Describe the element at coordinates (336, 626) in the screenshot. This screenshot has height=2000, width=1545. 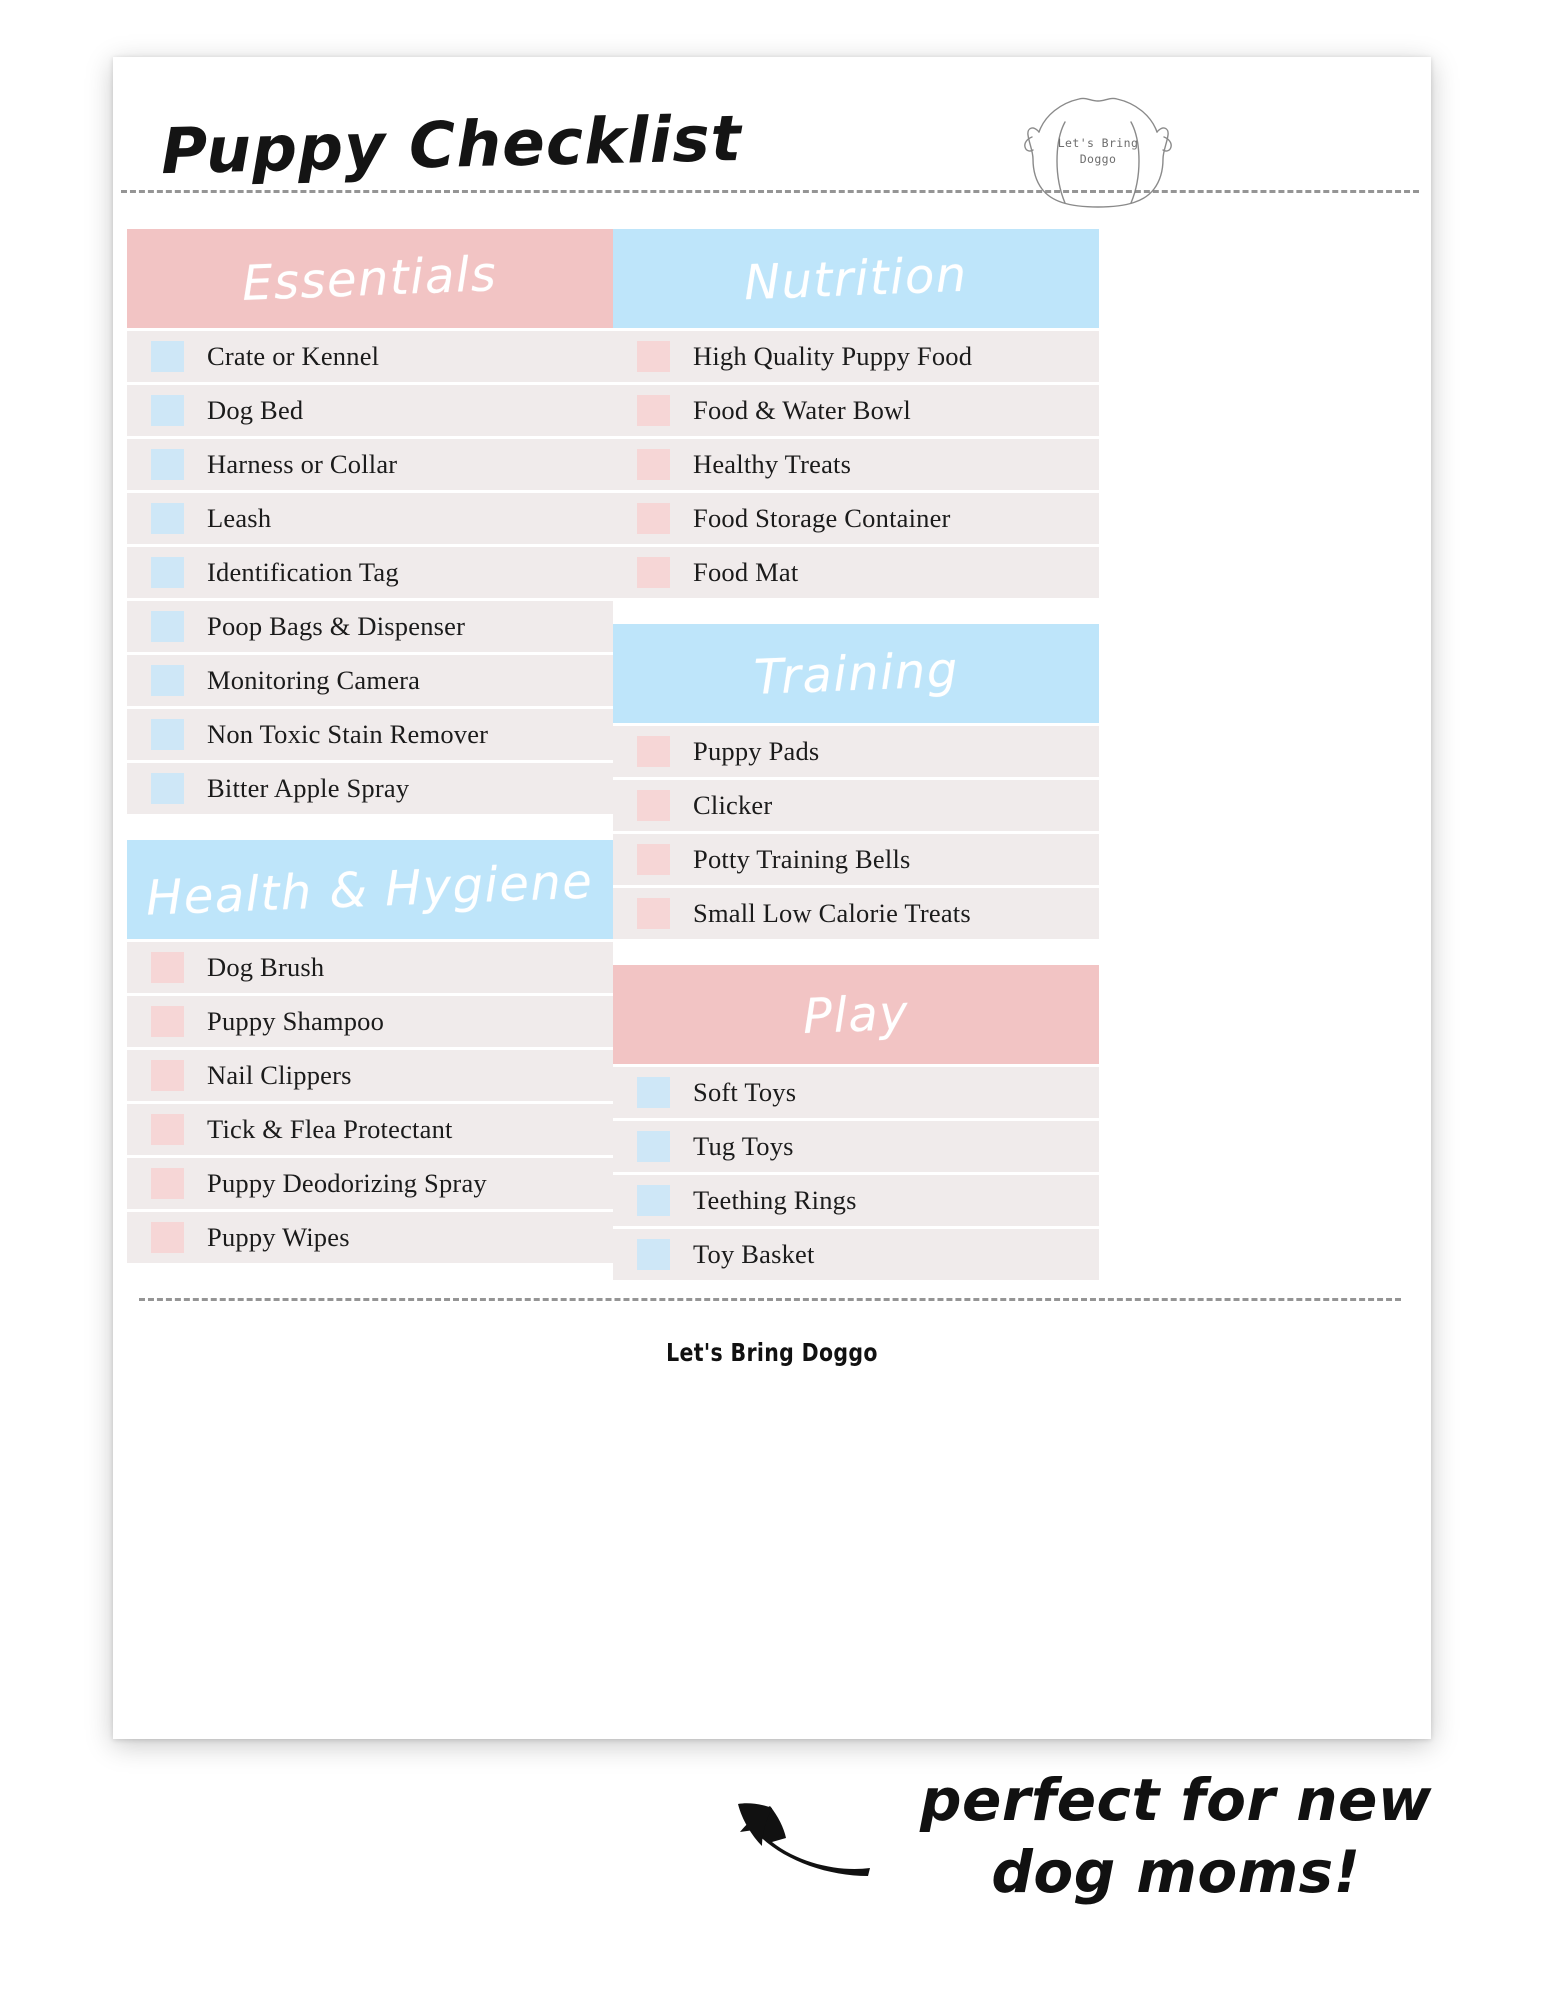
I see `checklist-item-label: Poop Bags & Dispenser` at that location.